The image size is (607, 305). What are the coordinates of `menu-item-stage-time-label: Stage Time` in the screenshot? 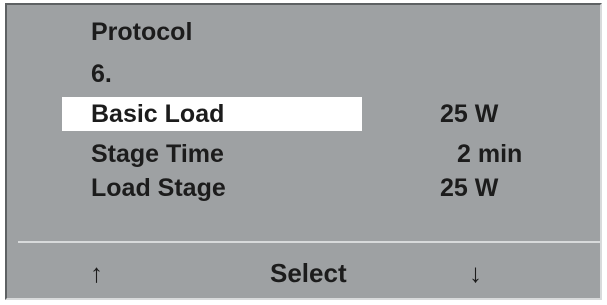 It's located at (157, 154).